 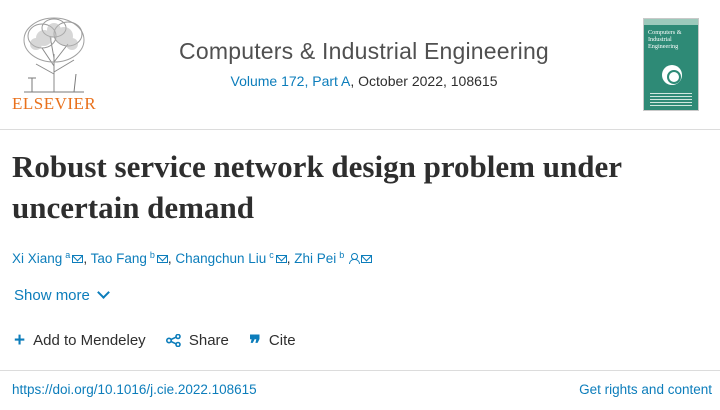 What do you see at coordinates (671, 100) in the screenshot?
I see `cover-text-lines` at bounding box center [671, 100].